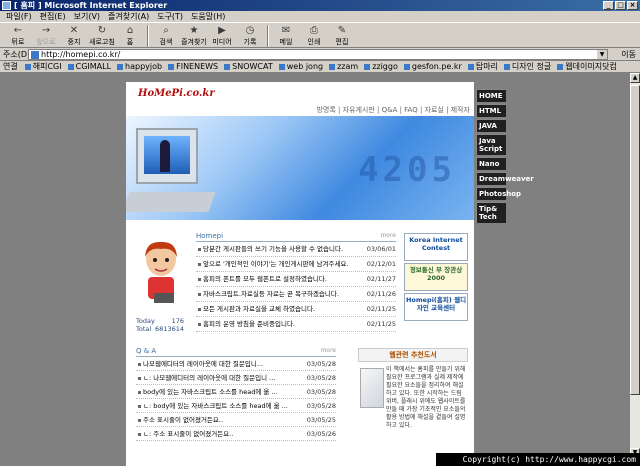 The width and height of the screenshot is (640, 466). I want to click on list-item: 주소 표시줄이 없어졌거든요.. 03/05/25, so click(236, 420).